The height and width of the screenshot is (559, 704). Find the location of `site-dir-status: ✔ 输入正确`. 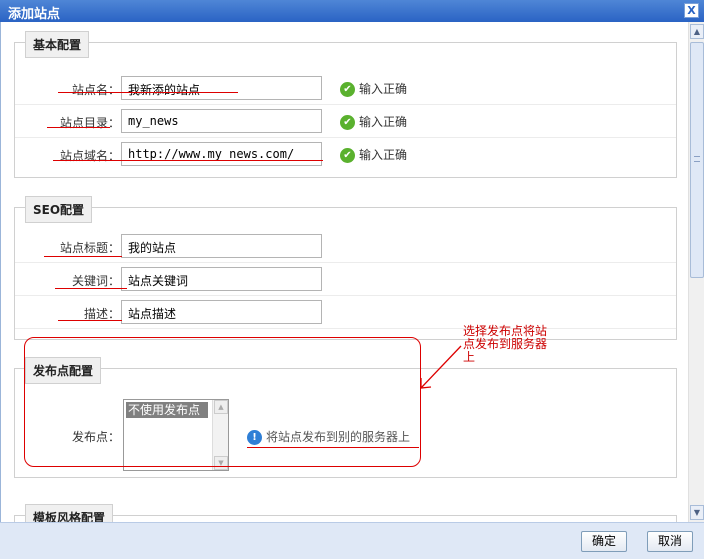

site-dir-status: ✔ 输入正确 is located at coordinates (373, 121).